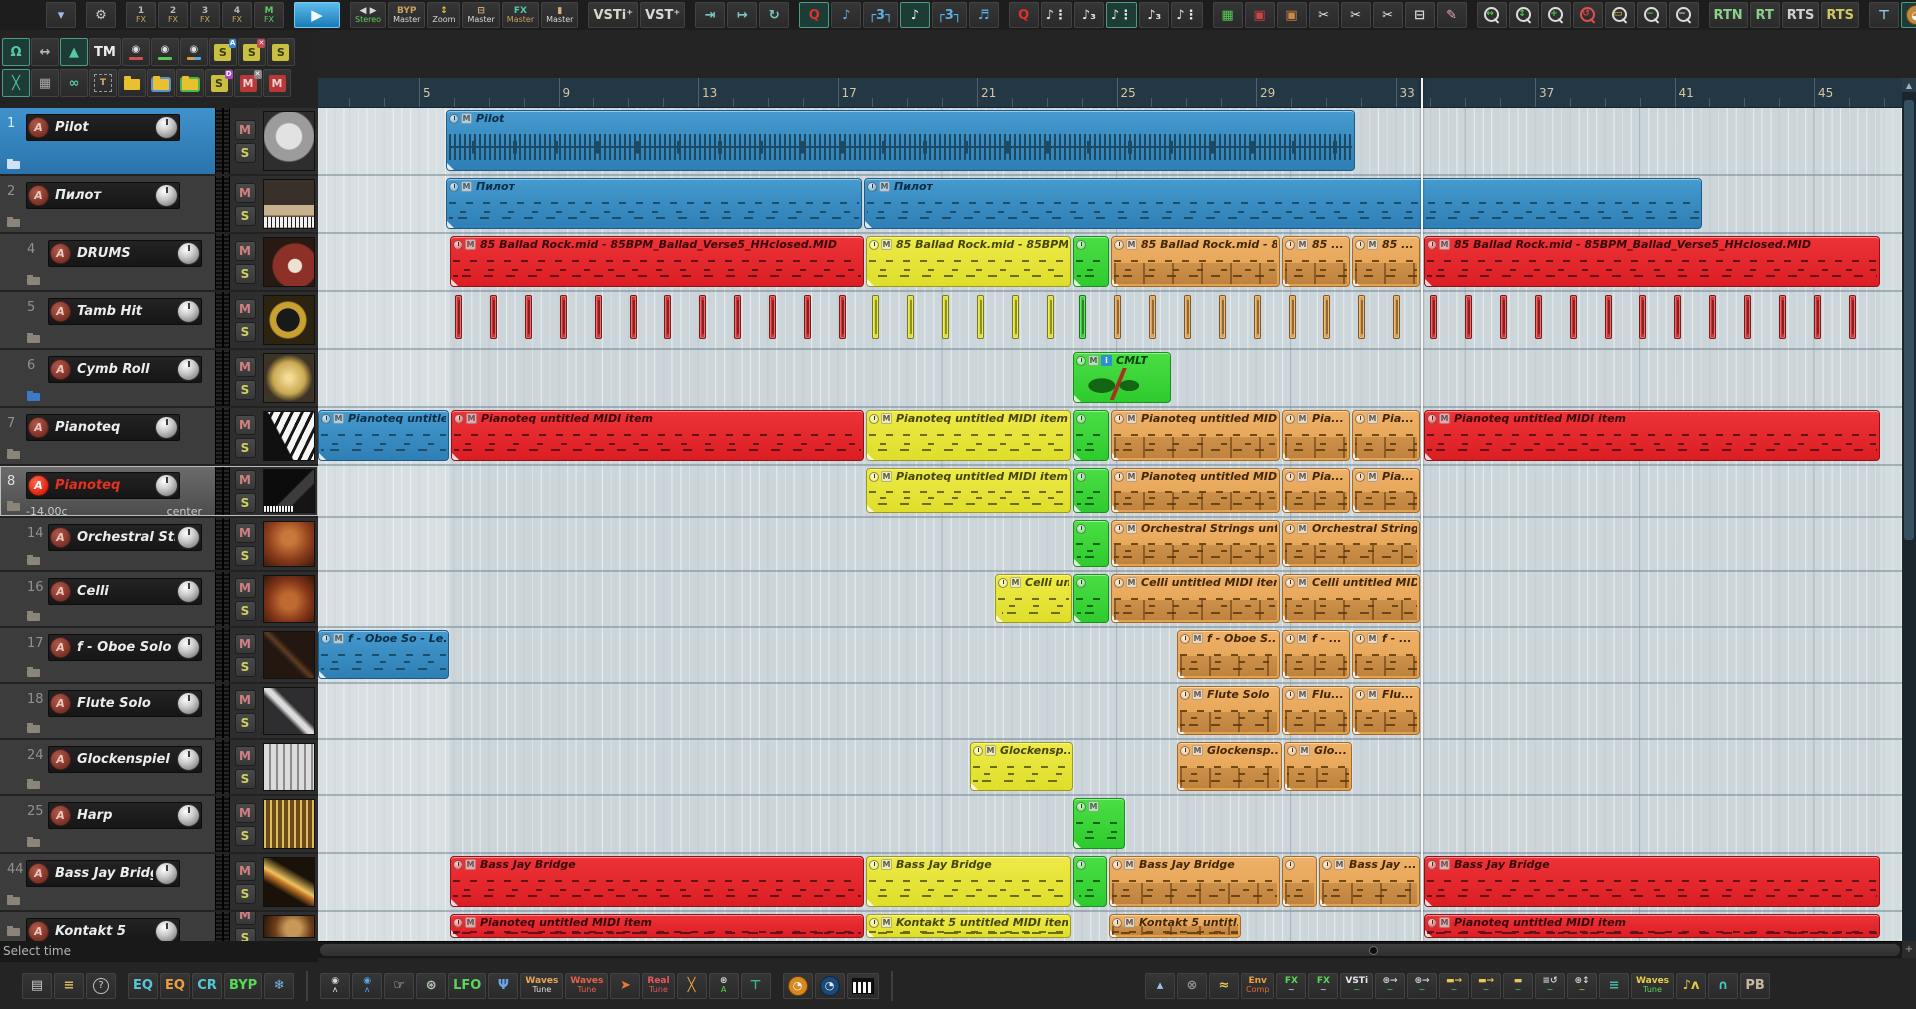 The height and width of the screenshot is (1009, 1916). I want to click on task-list: ≡, so click(69, 985).